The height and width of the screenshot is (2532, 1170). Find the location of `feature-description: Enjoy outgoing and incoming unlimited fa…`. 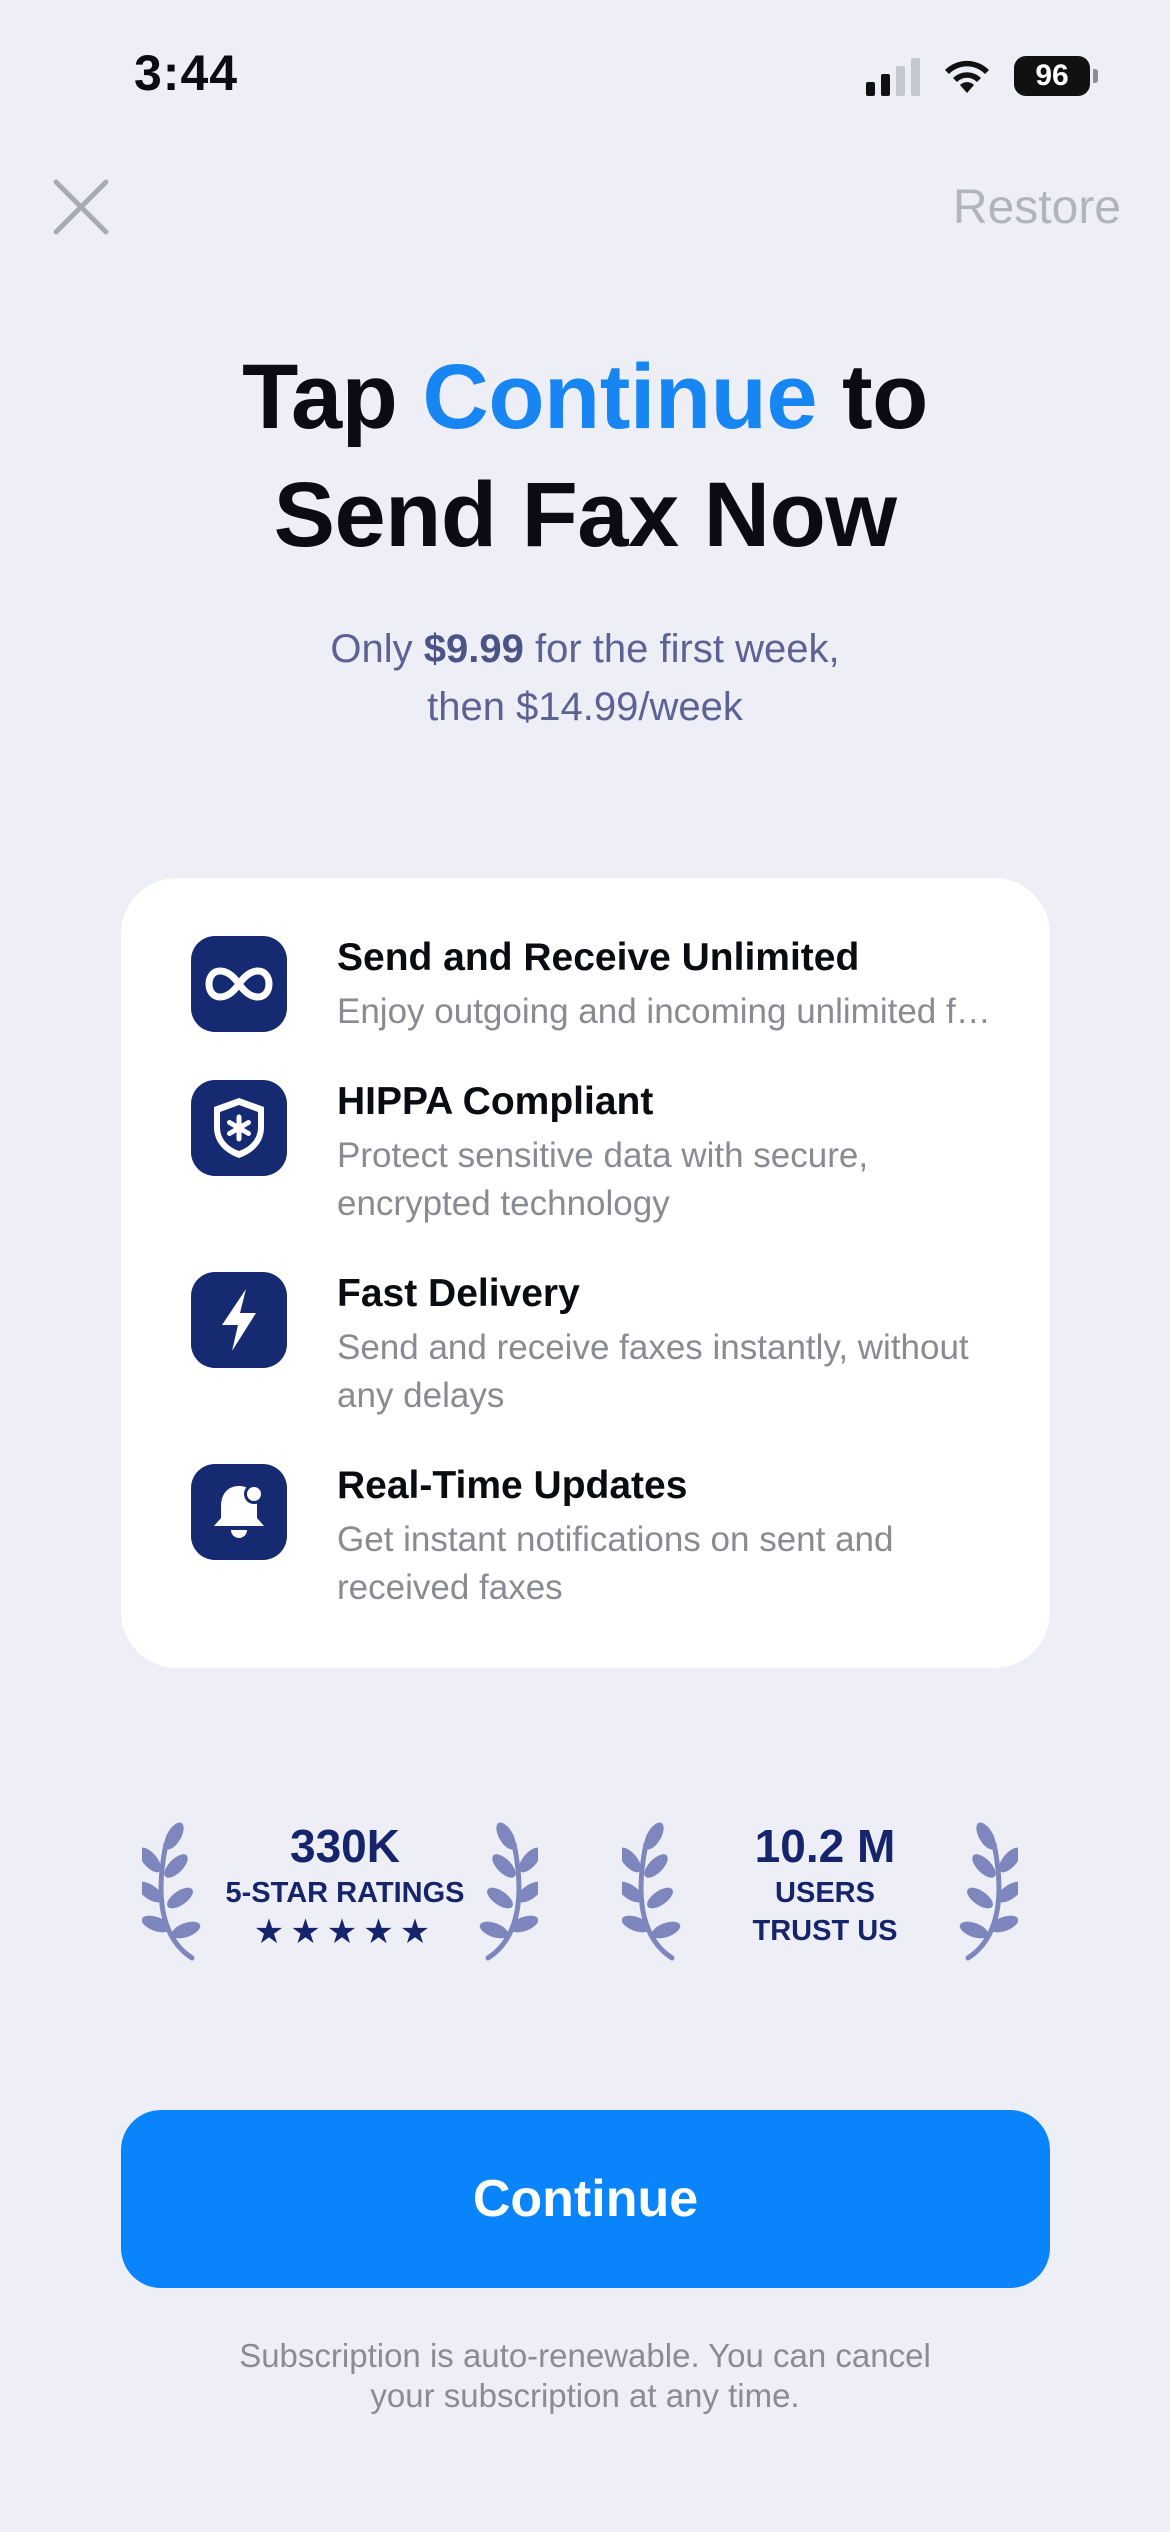

feature-description: Enjoy outgoing and incoming unlimited fa… is located at coordinates (667, 1011).